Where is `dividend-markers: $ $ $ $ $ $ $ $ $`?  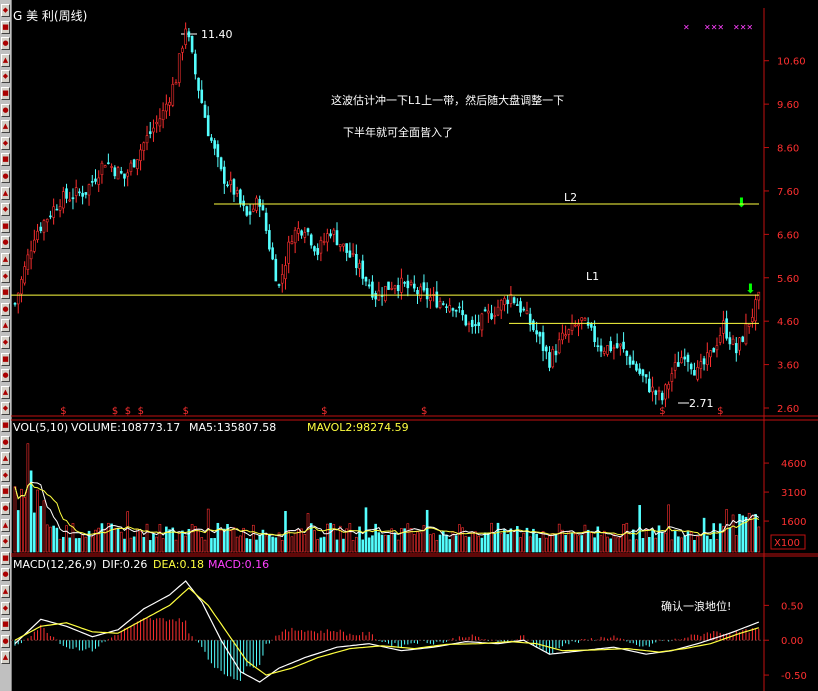 dividend-markers: $ $ $ $ $ $ $ $ $ is located at coordinates (391, 411).